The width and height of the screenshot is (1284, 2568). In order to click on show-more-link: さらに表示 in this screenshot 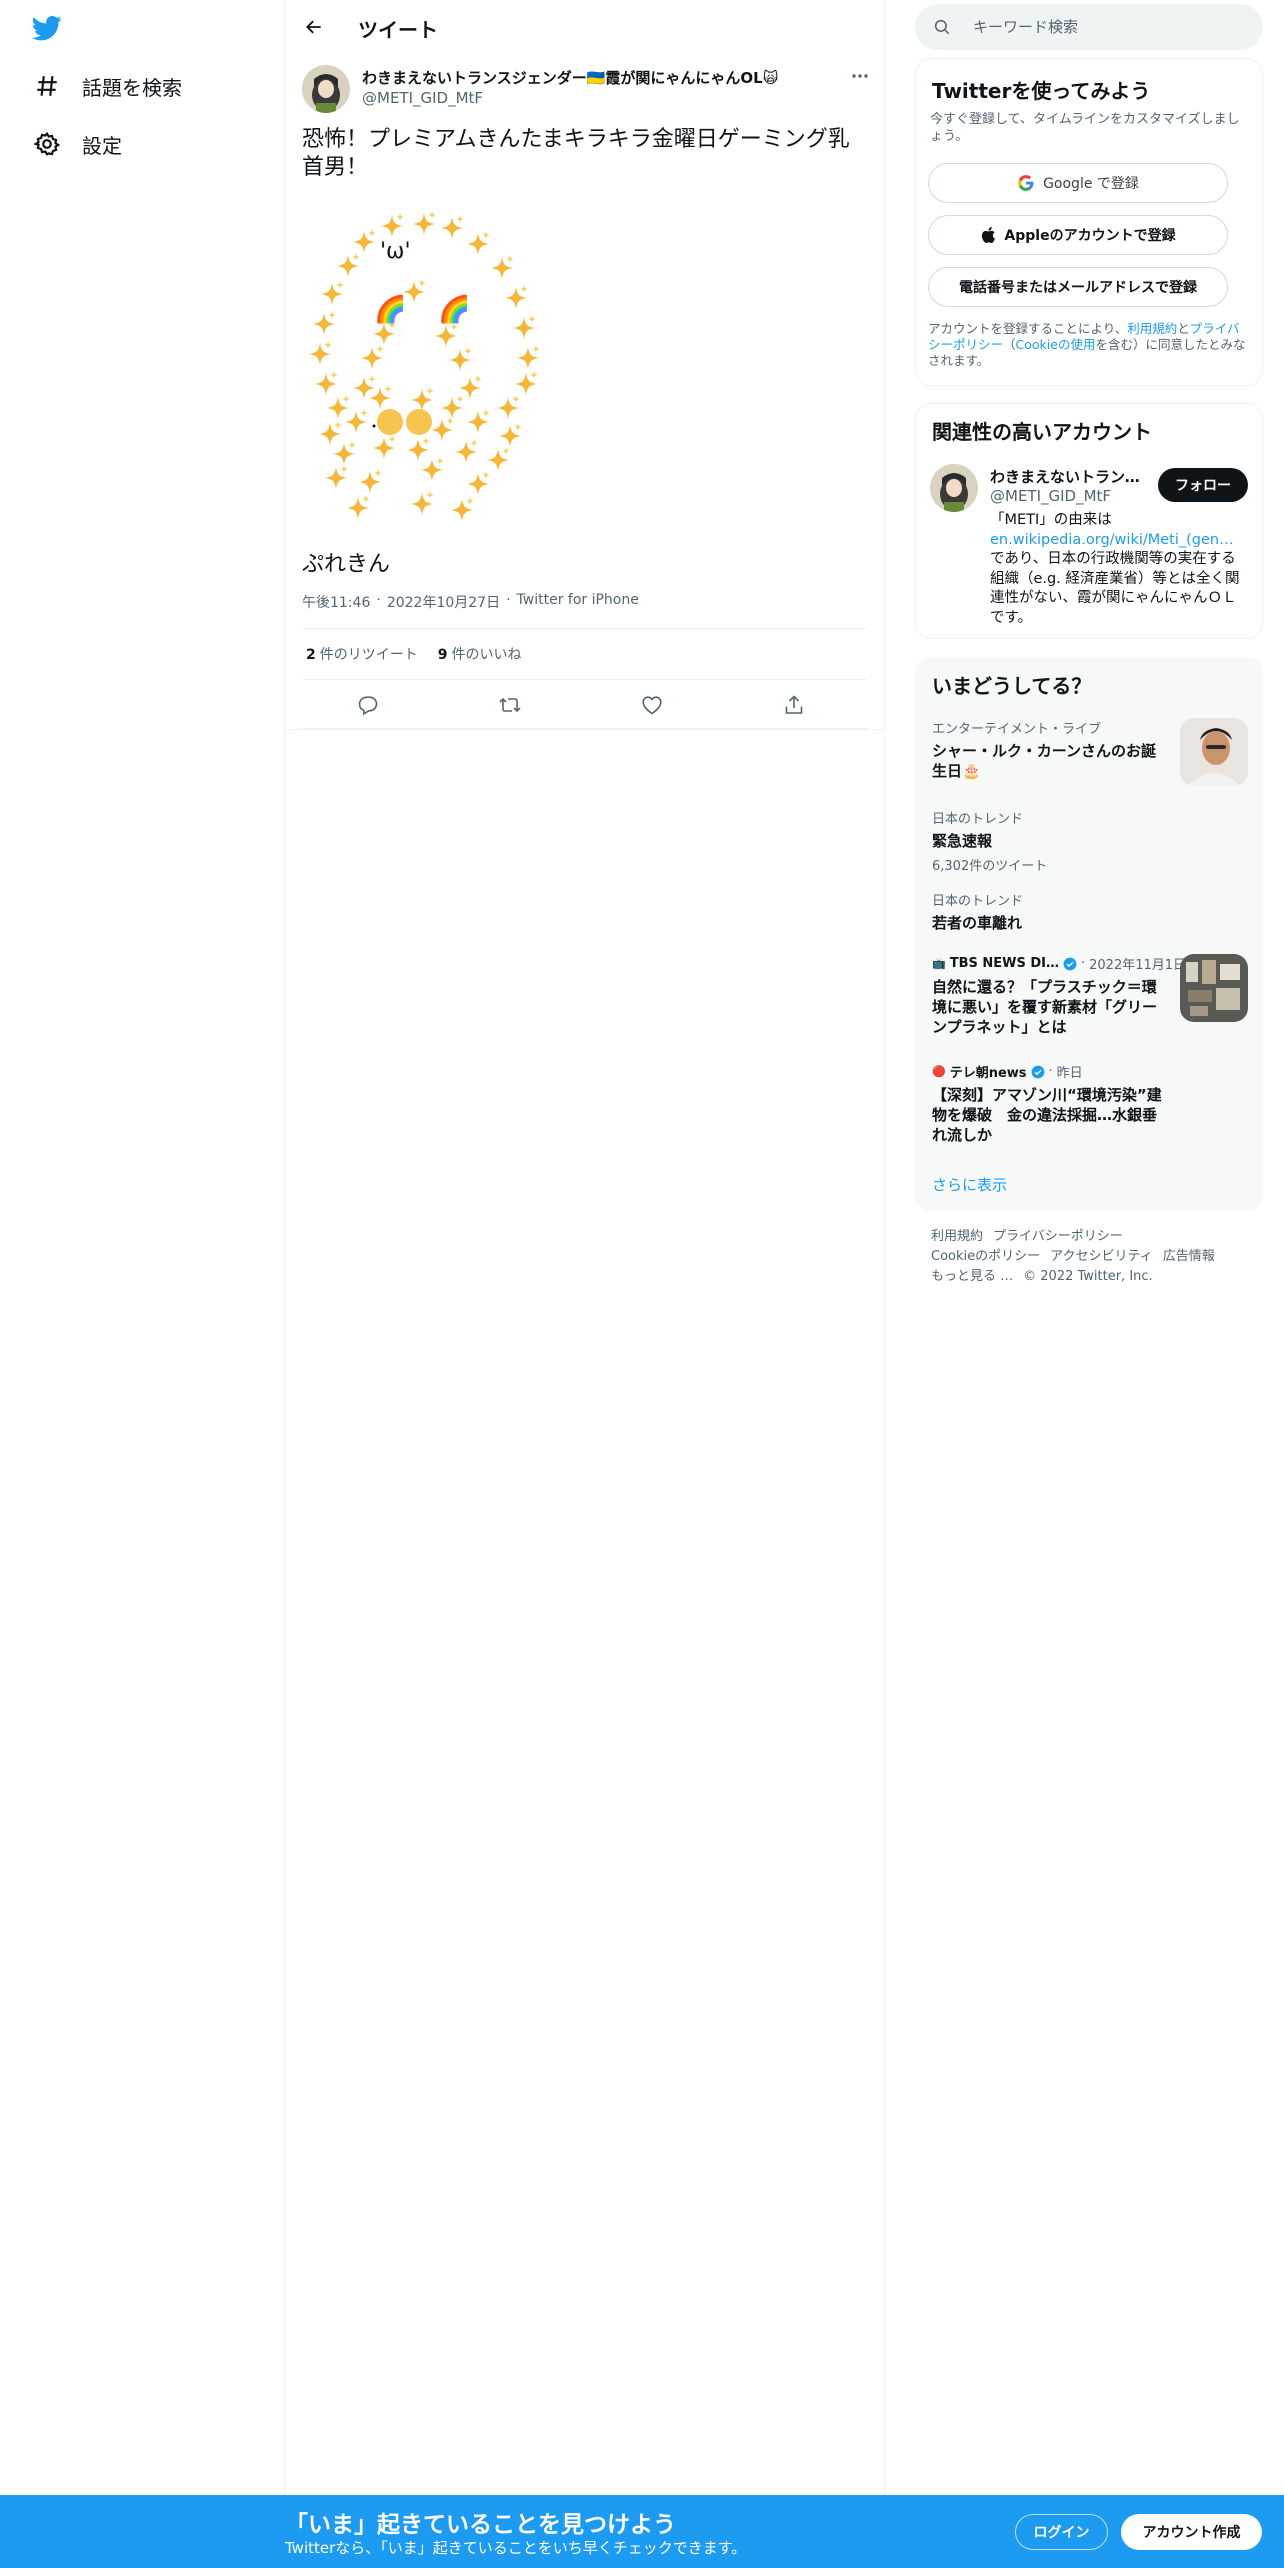, I will do `click(969, 1184)`.